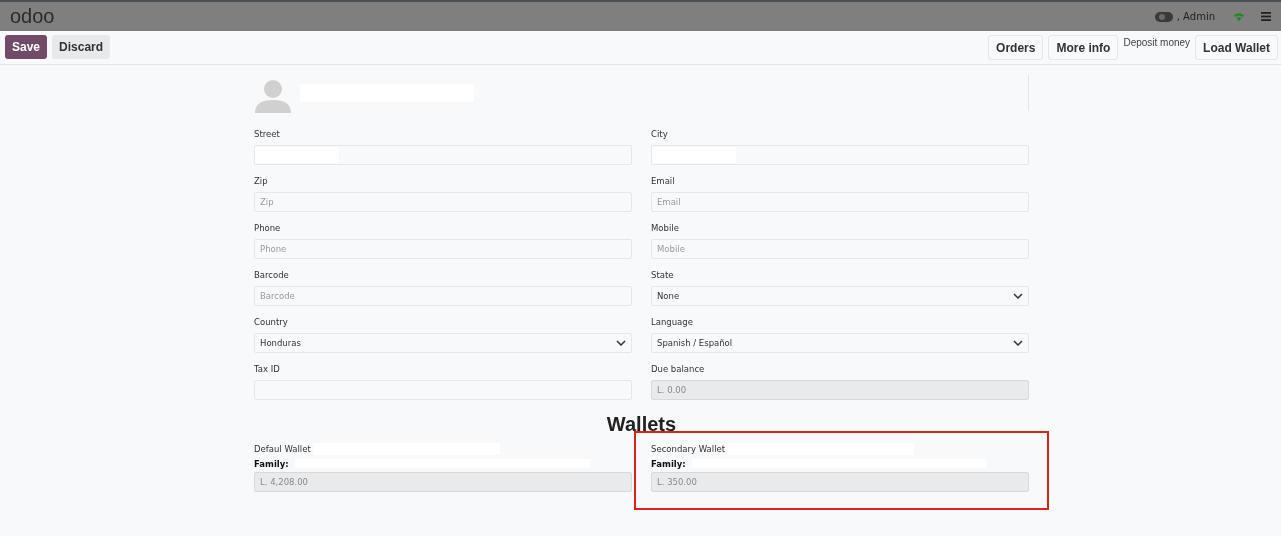  Describe the element at coordinates (840, 343) in the screenshot. I see `select-field: Spanish / Español` at that location.